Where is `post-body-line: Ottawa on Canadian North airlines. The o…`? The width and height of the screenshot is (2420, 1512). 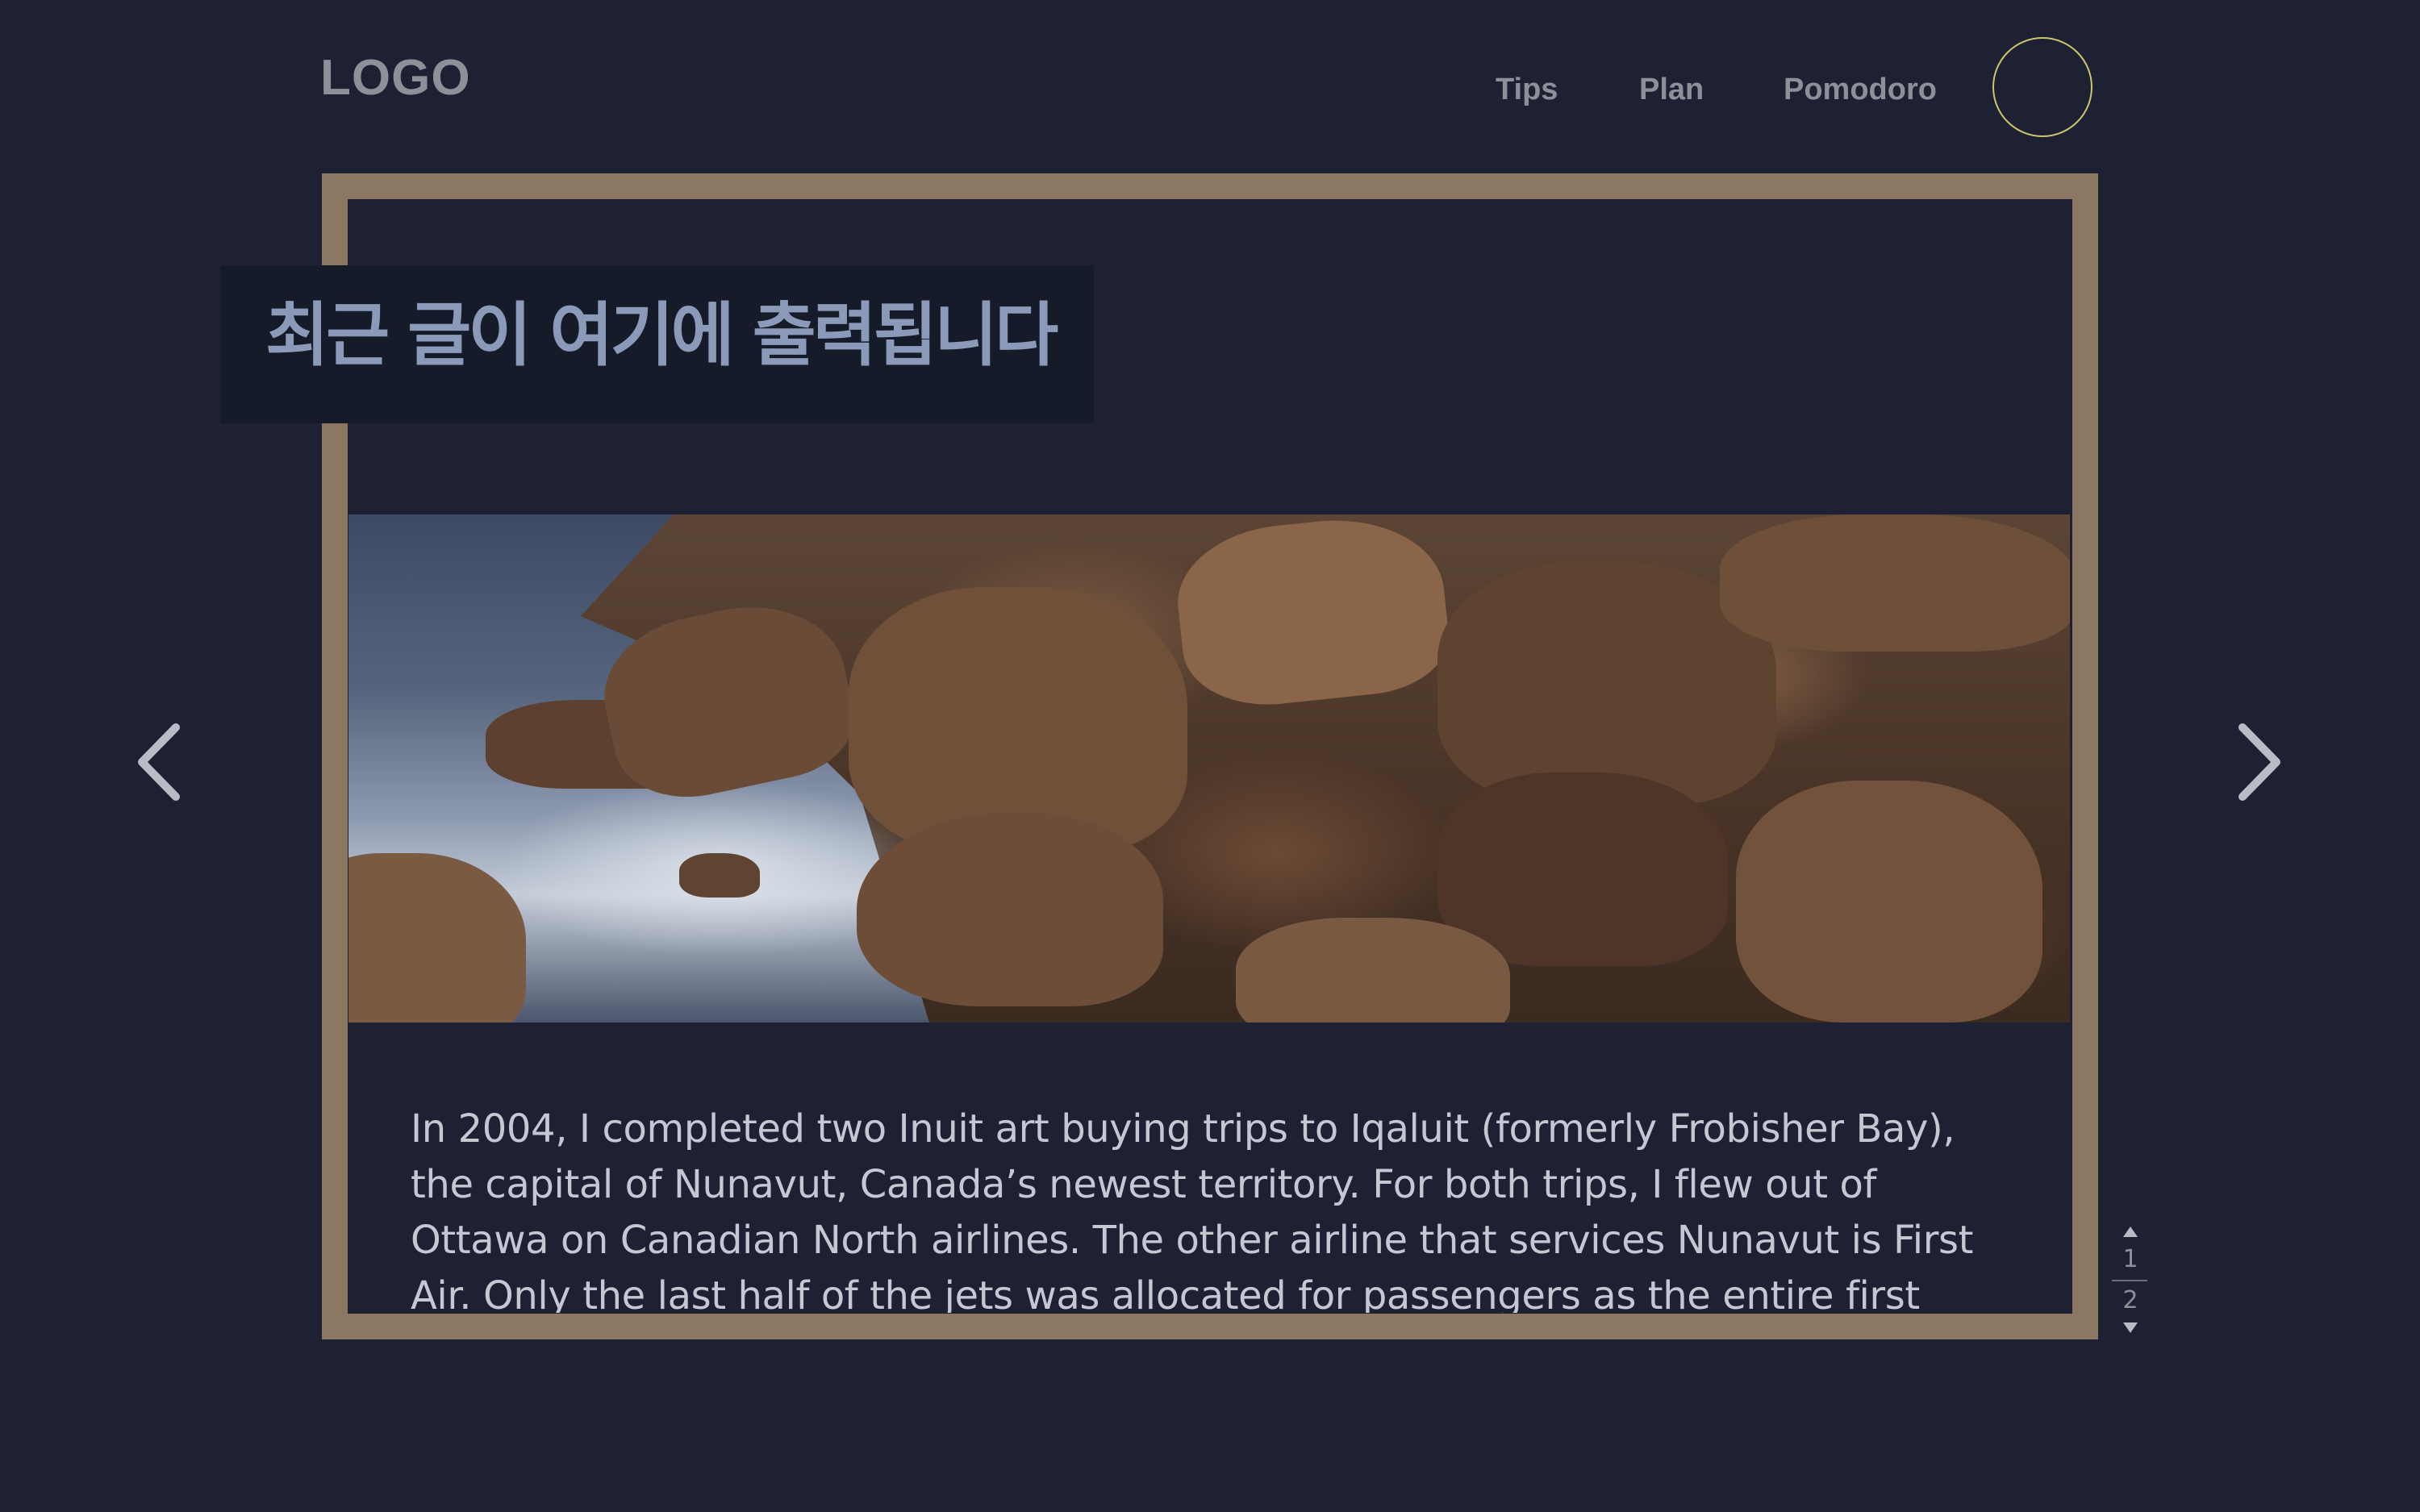
post-body-line: Ottawa on Canadian North airlines. The o… is located at coordinates (1192, 1241).